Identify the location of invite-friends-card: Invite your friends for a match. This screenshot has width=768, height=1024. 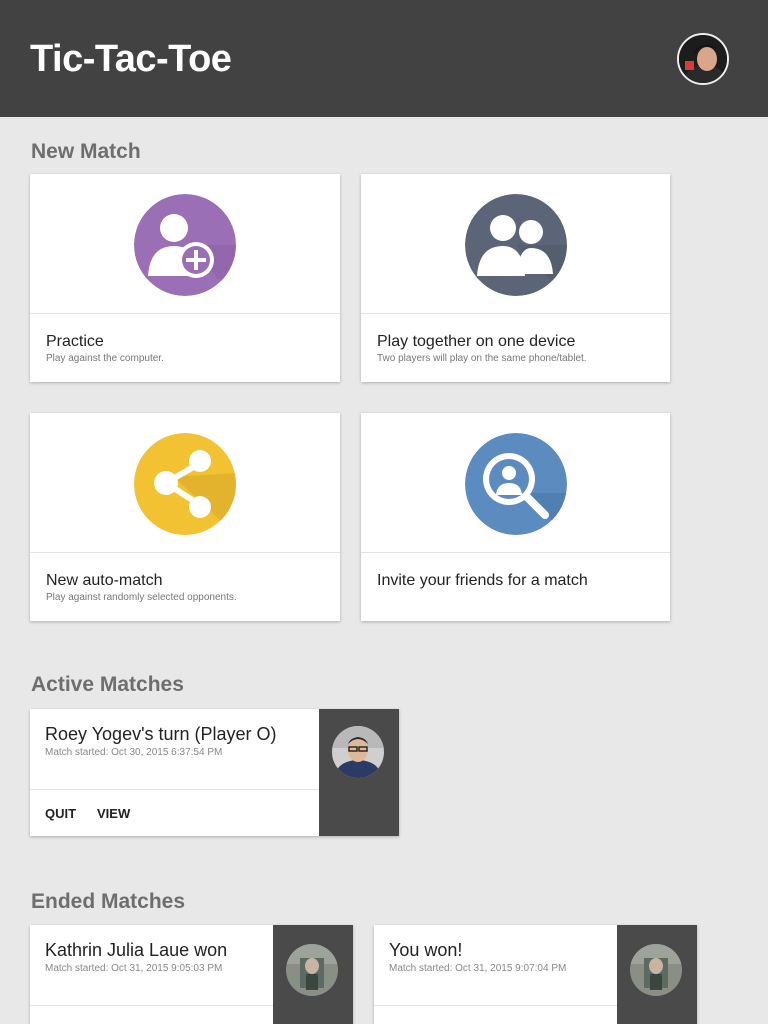
(515, 517).